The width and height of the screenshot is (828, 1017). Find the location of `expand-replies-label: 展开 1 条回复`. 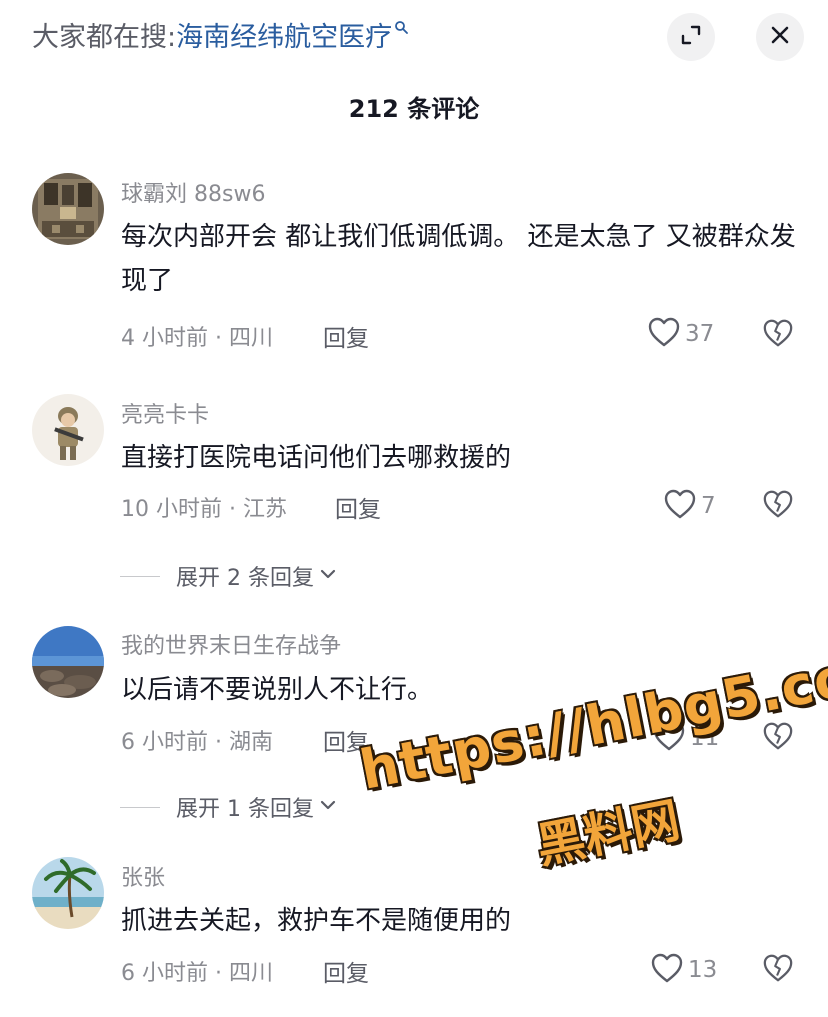

expand-replies-label: 展开 1 条回复 is located at coordinates (245, 809).